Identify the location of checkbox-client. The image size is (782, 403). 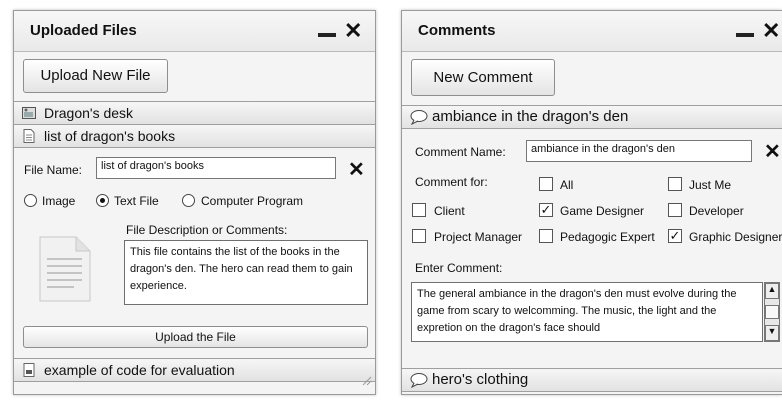
(419, 210).